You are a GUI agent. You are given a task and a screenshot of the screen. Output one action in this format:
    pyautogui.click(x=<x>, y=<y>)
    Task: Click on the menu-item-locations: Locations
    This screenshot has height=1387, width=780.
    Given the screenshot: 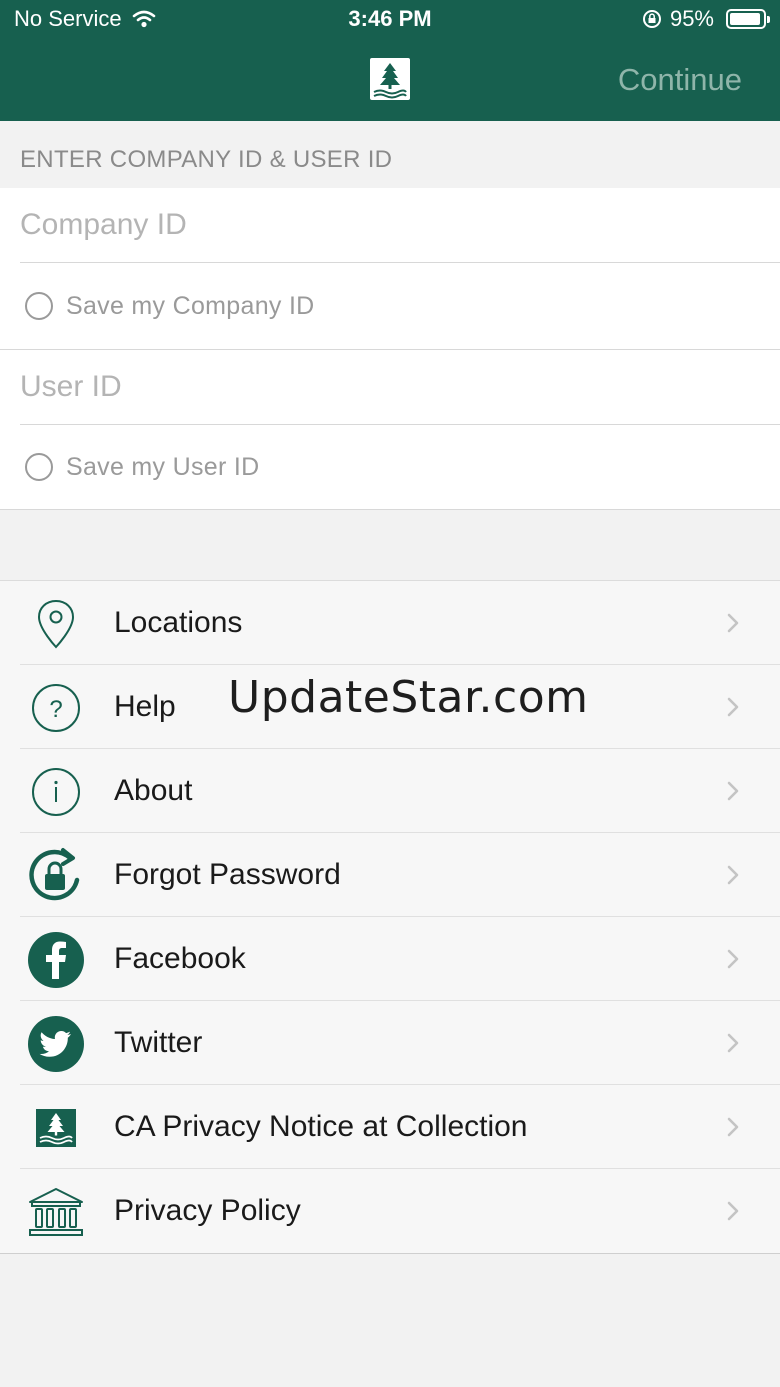 What is the action you would take?
    pyautogui.click(x=390, y=623)
    